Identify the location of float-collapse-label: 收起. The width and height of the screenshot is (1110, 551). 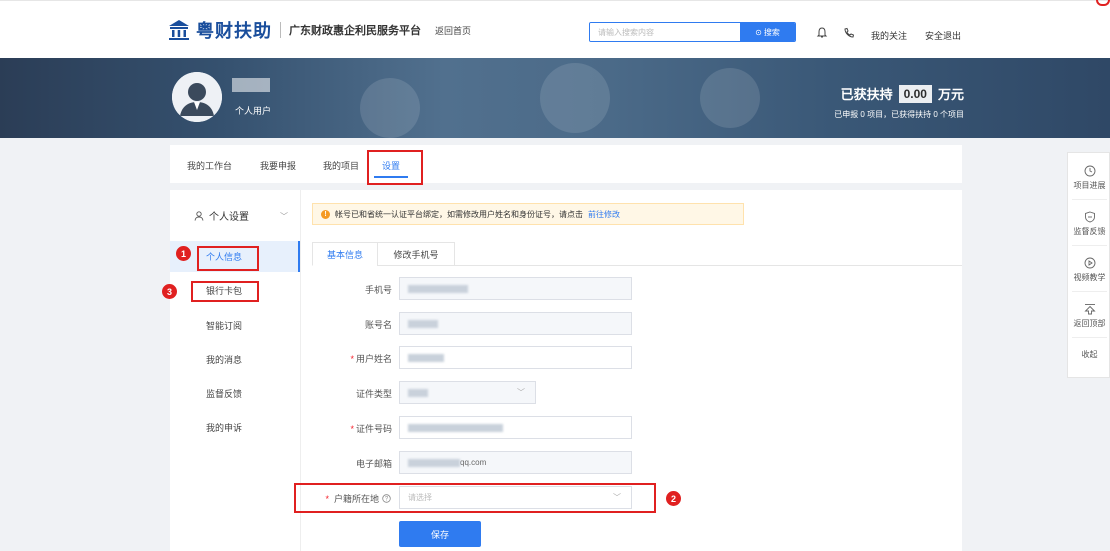
(1089, 354).